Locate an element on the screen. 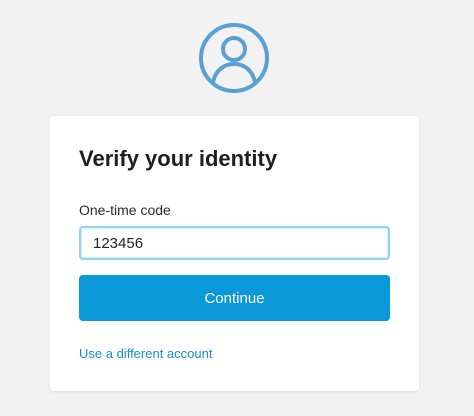 The height and width of the screenshot is (416, 474). continue-button: Continue is located at coordinates (234, 298).